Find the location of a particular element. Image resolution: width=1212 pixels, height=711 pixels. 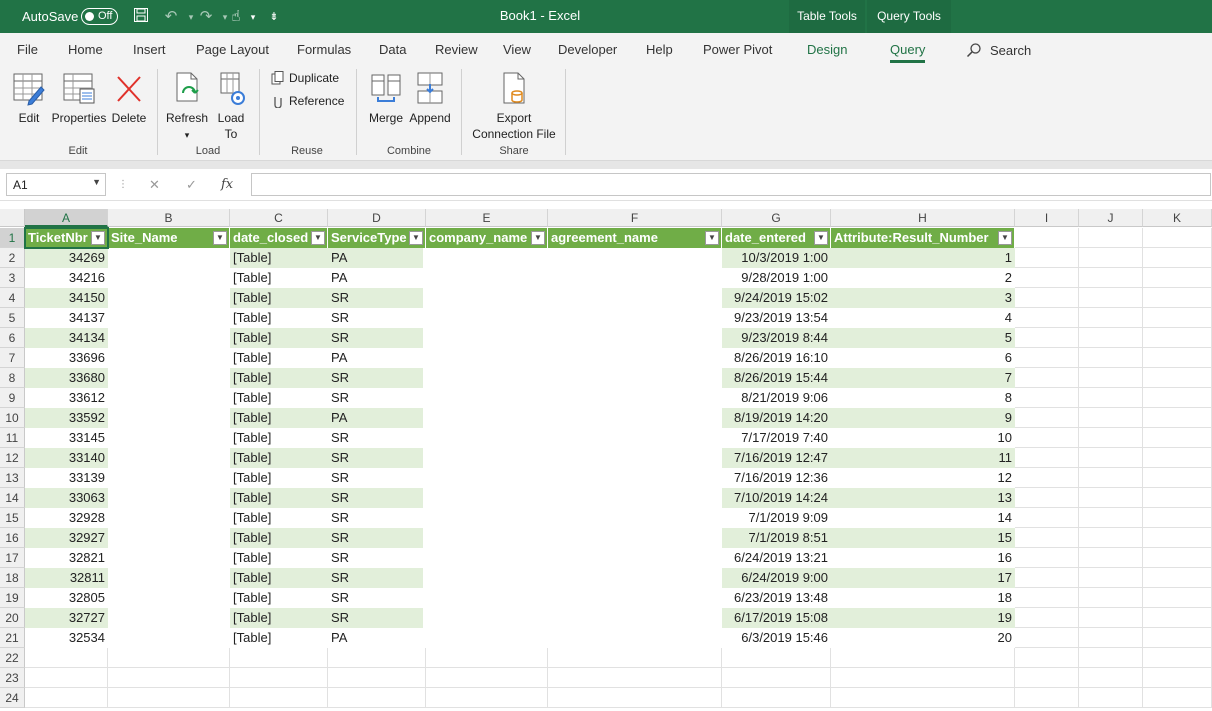

table-header-date-closed: date_closed ▼ is located at coordinates (279, 238).